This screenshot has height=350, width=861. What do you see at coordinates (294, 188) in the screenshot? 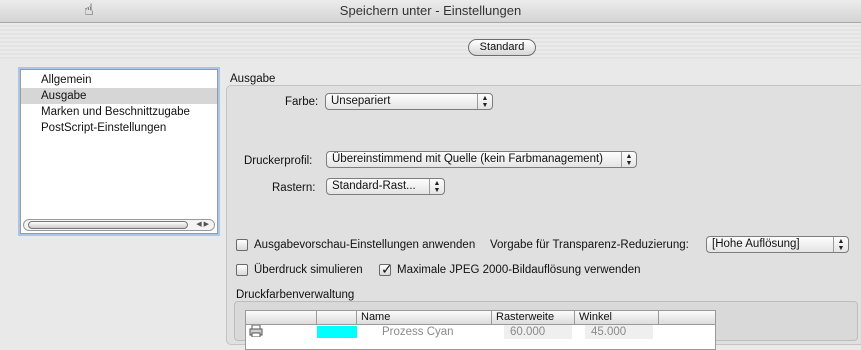
I see `rastern-label: Rastern:` at bounding box center [294, 188].